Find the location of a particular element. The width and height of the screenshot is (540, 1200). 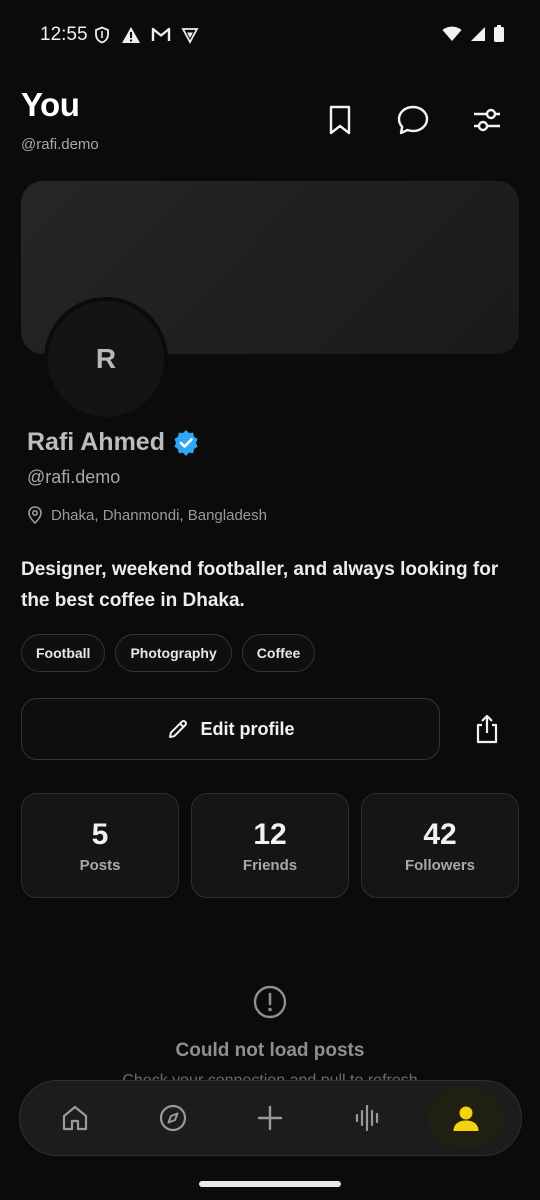

stat-posts-label: Posts is located at coordinates (100, 865).